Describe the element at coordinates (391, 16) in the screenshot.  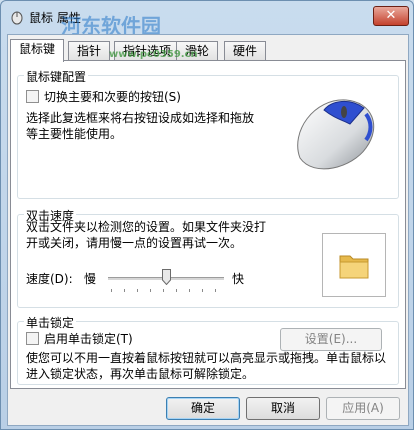
I see `close-button: ✕` at that location.